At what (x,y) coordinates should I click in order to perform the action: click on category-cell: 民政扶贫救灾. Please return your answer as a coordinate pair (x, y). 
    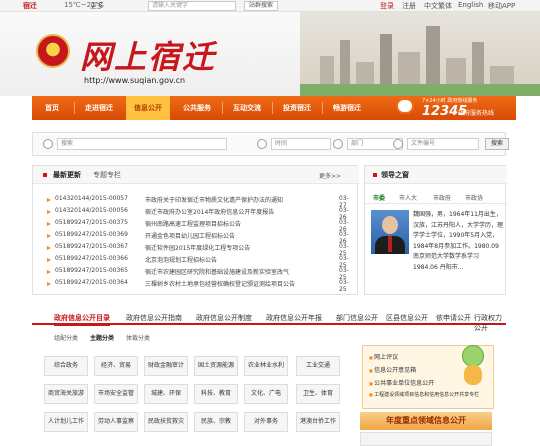
    Looking at the image, I should click on (166, 422).